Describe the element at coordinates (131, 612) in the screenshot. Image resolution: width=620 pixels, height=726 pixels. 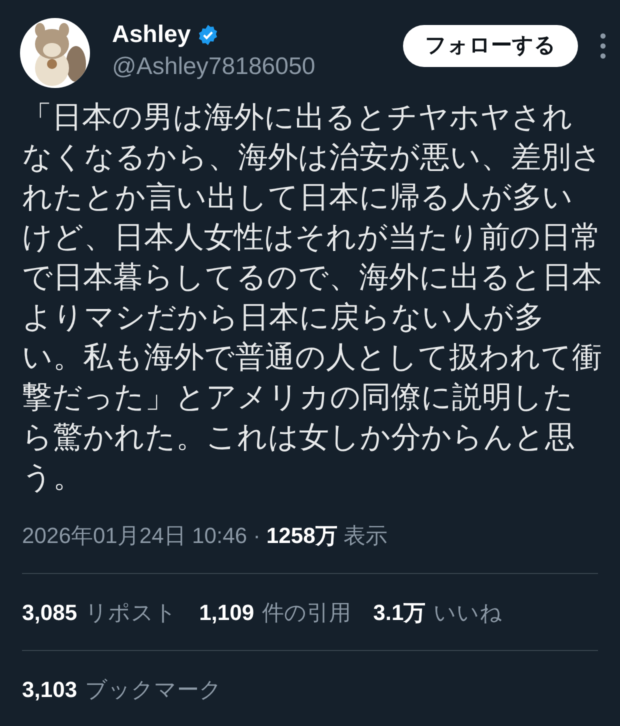
I see `stat-label: リポスト` at that location.